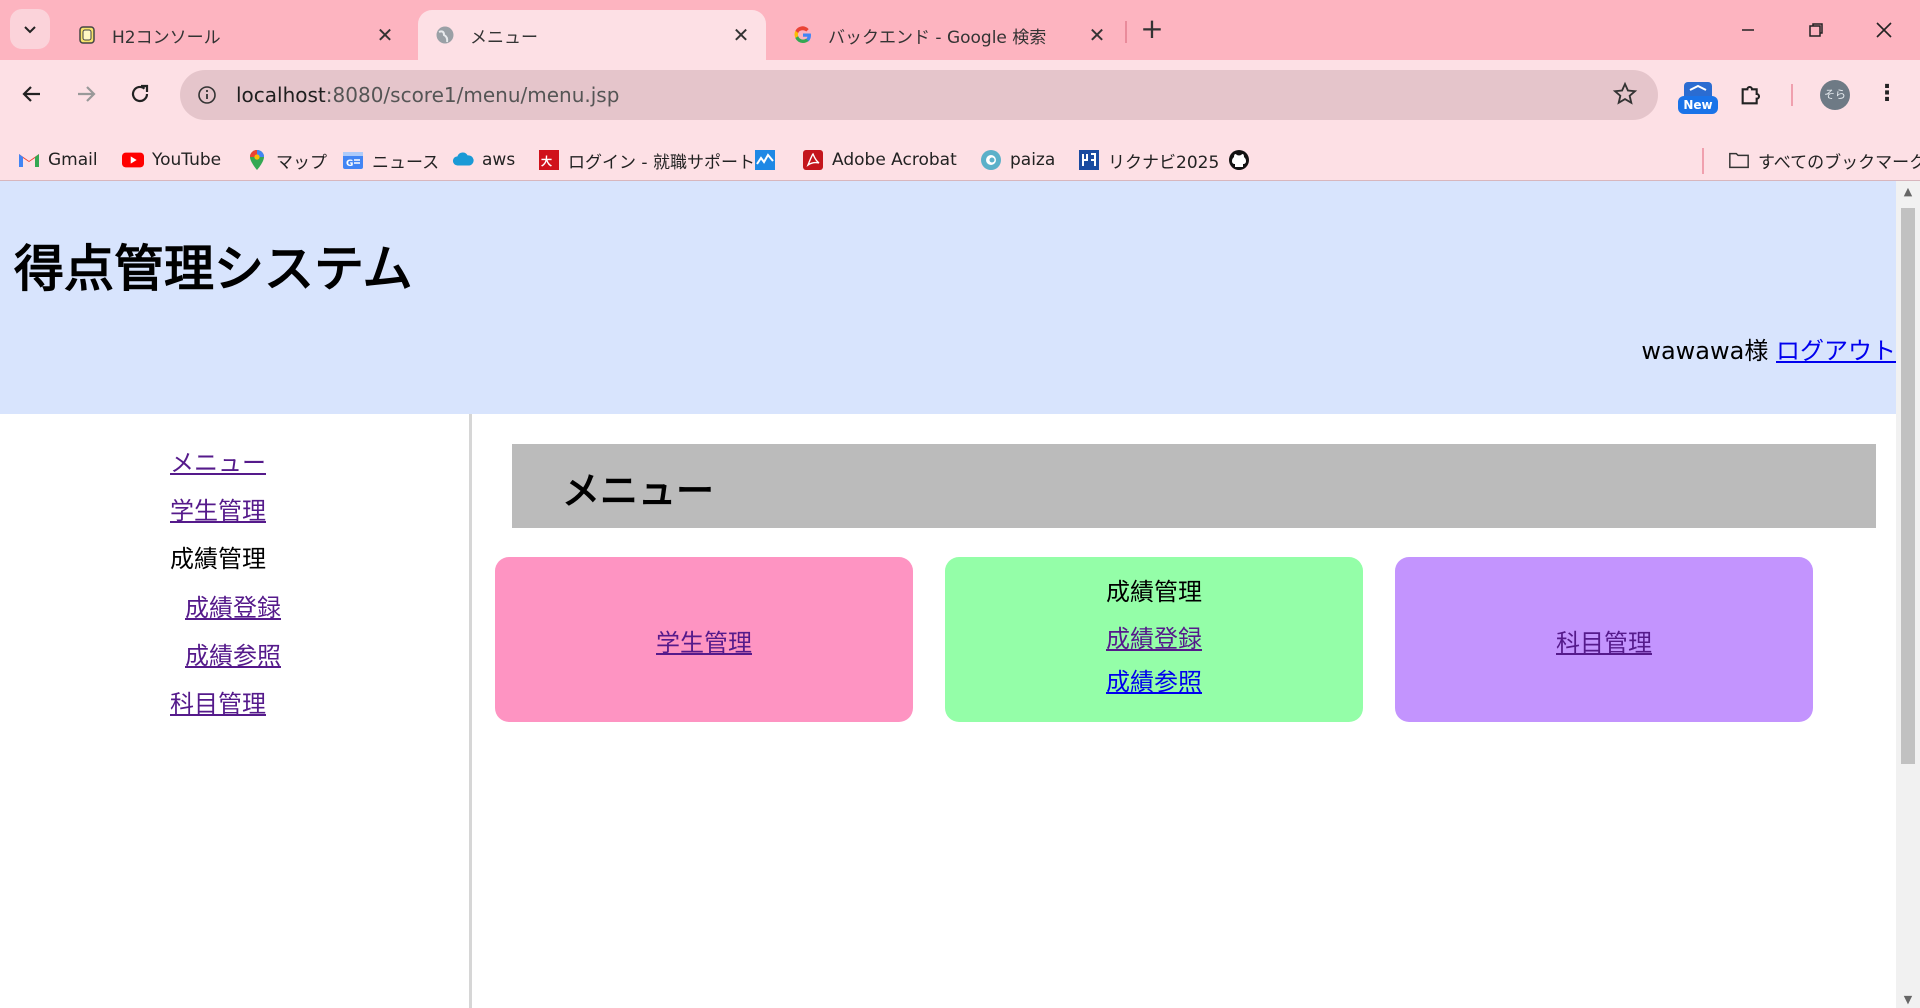 The height and width of the screenshot is (1008, 1920). I want to click on gmail-icon, so click(29, 160).